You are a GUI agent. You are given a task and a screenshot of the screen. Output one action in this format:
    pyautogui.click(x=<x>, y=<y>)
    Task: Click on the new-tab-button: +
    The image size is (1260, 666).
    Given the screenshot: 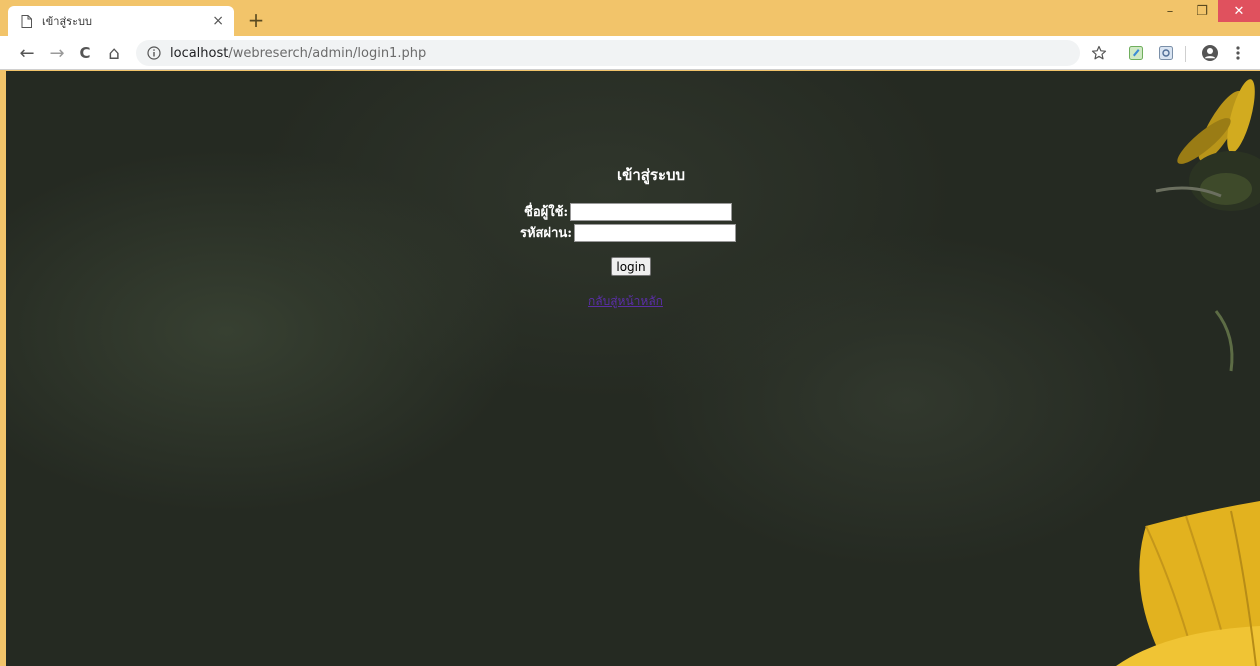 What is the action you would take?
    pyautogui.click(x=256, y=20)
    